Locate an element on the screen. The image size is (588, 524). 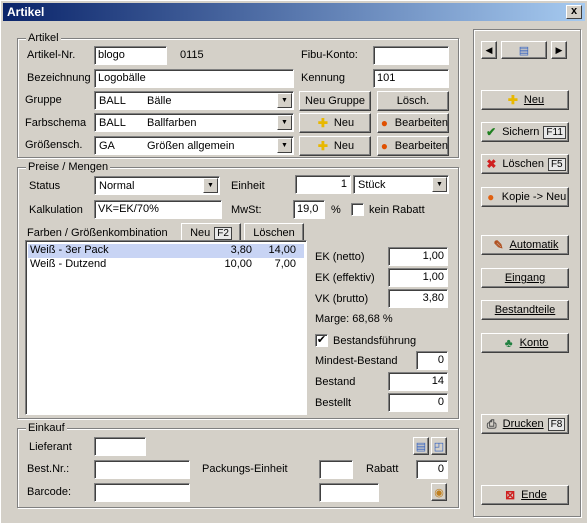
farbschema-select: BALL Ballfarben ▼ is located at coordinates (194, 122).